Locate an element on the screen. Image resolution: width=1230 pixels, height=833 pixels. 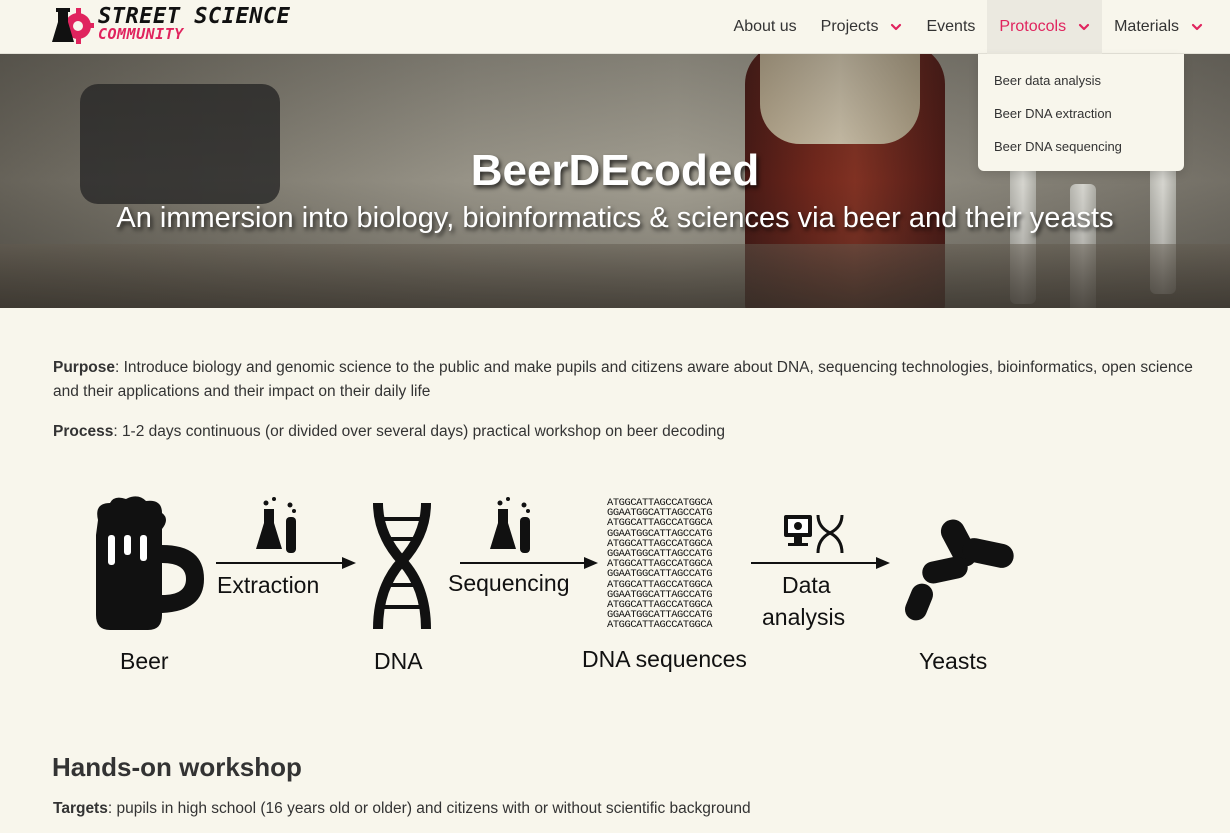
nav-about-us: About us is located at coordinates (765, 27).